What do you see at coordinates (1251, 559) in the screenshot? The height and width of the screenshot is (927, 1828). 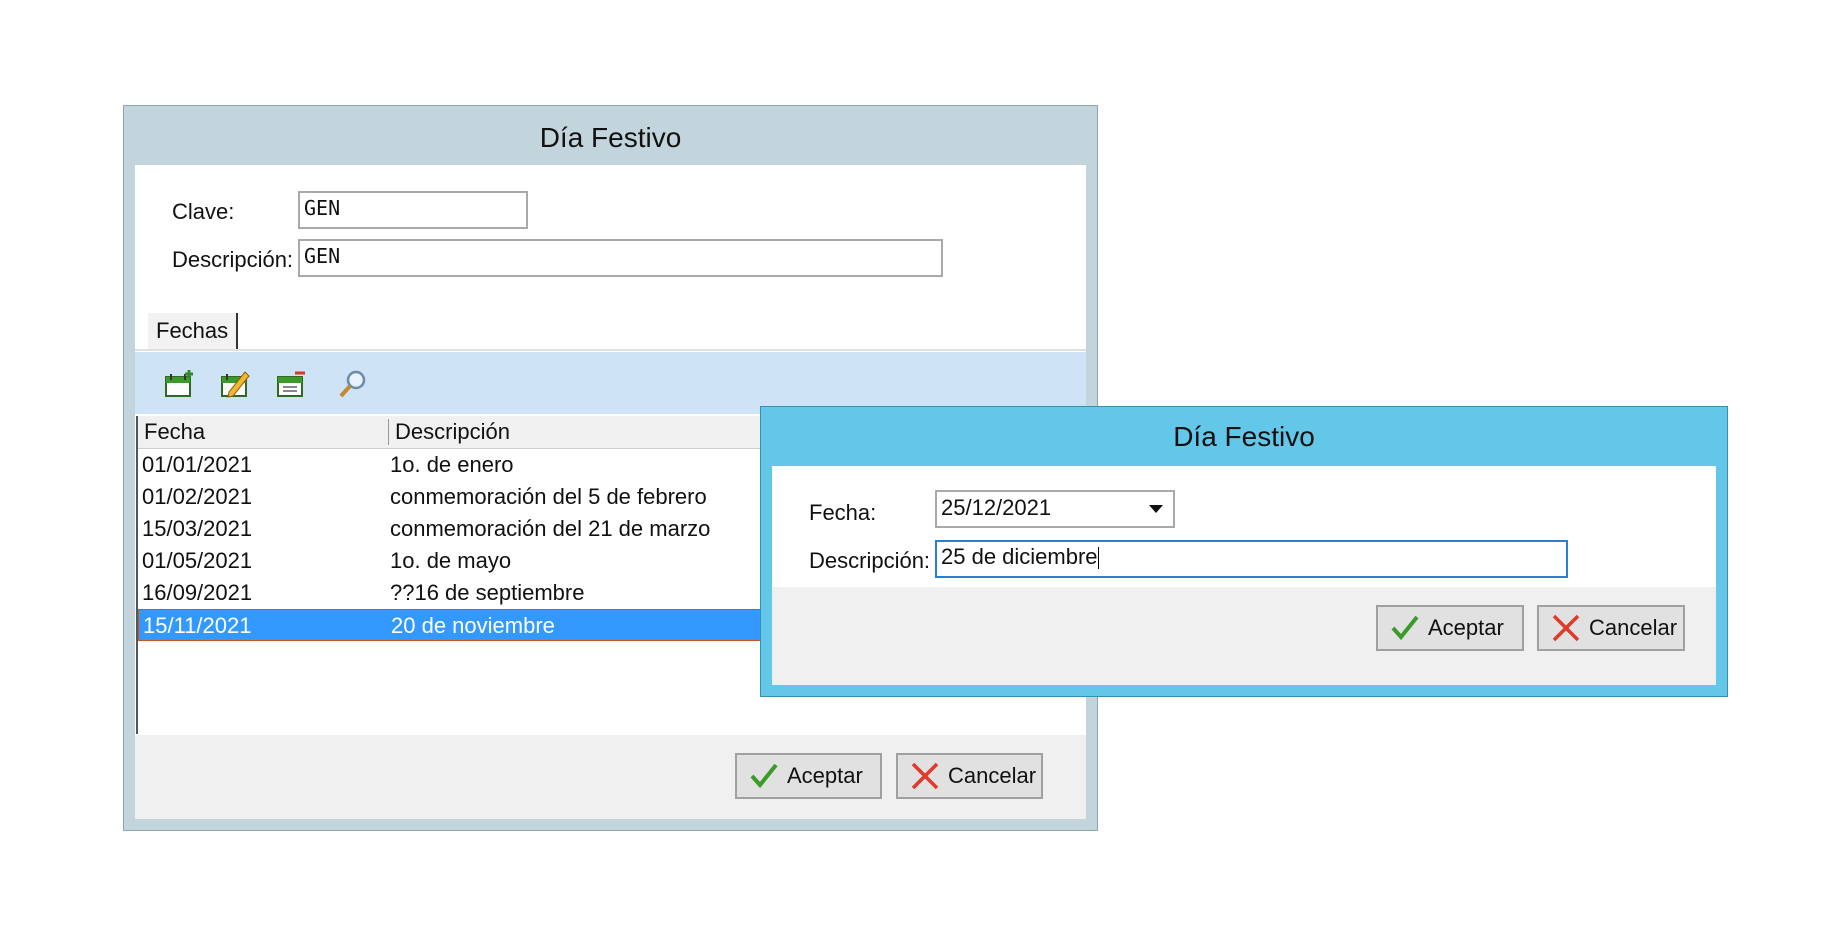 I see `dialog-descripcion-field: 25 de diciembre` at bounding box center [1251, 559].